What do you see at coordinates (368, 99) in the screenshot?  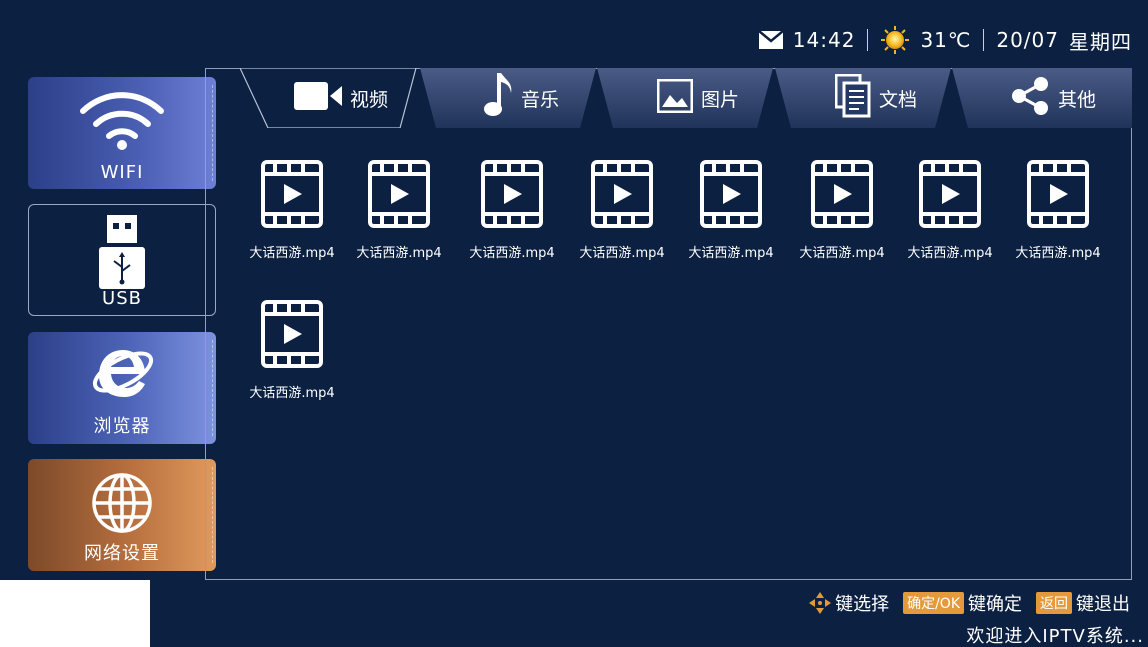 I see `tab-label: 视频` at bounding box center [368, 99].